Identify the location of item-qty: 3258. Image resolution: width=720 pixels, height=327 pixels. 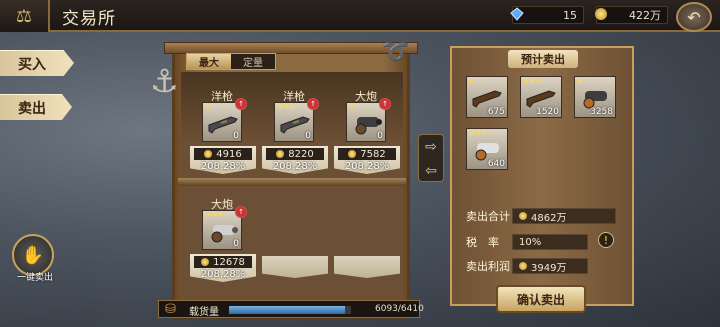
(601, 112).